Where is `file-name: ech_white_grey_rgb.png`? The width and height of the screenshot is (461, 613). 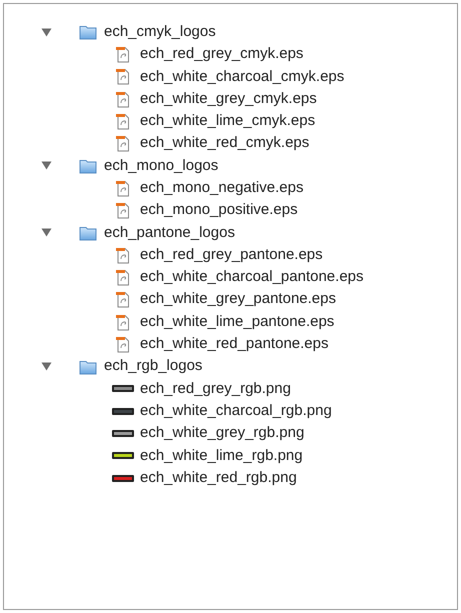
file-name: ech_white_grey_rgb.png is located at coordinates (222, 433).